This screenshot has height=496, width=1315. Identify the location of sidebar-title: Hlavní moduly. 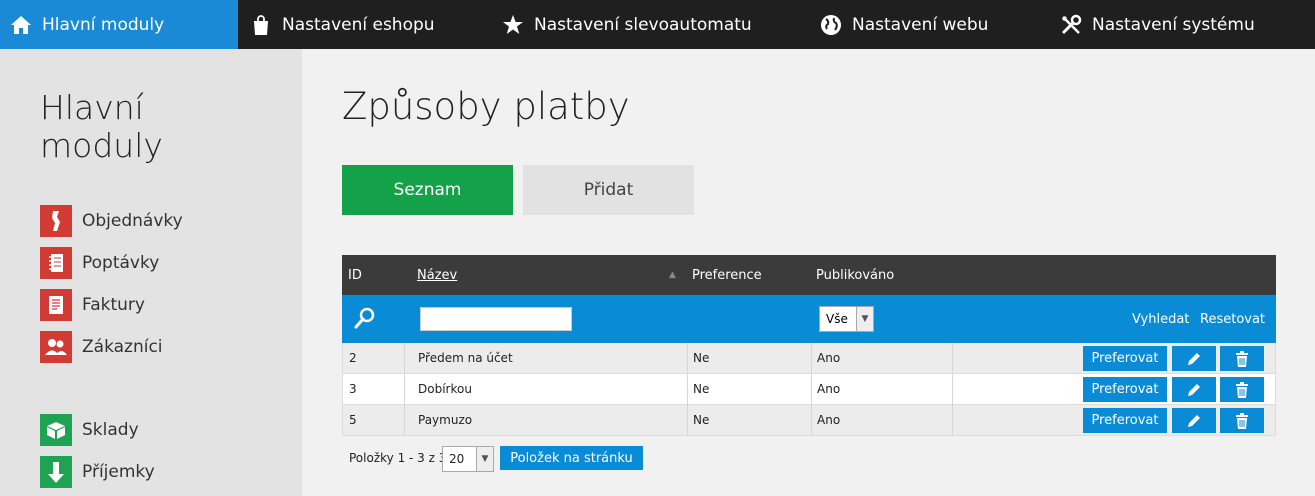
(101, 127).